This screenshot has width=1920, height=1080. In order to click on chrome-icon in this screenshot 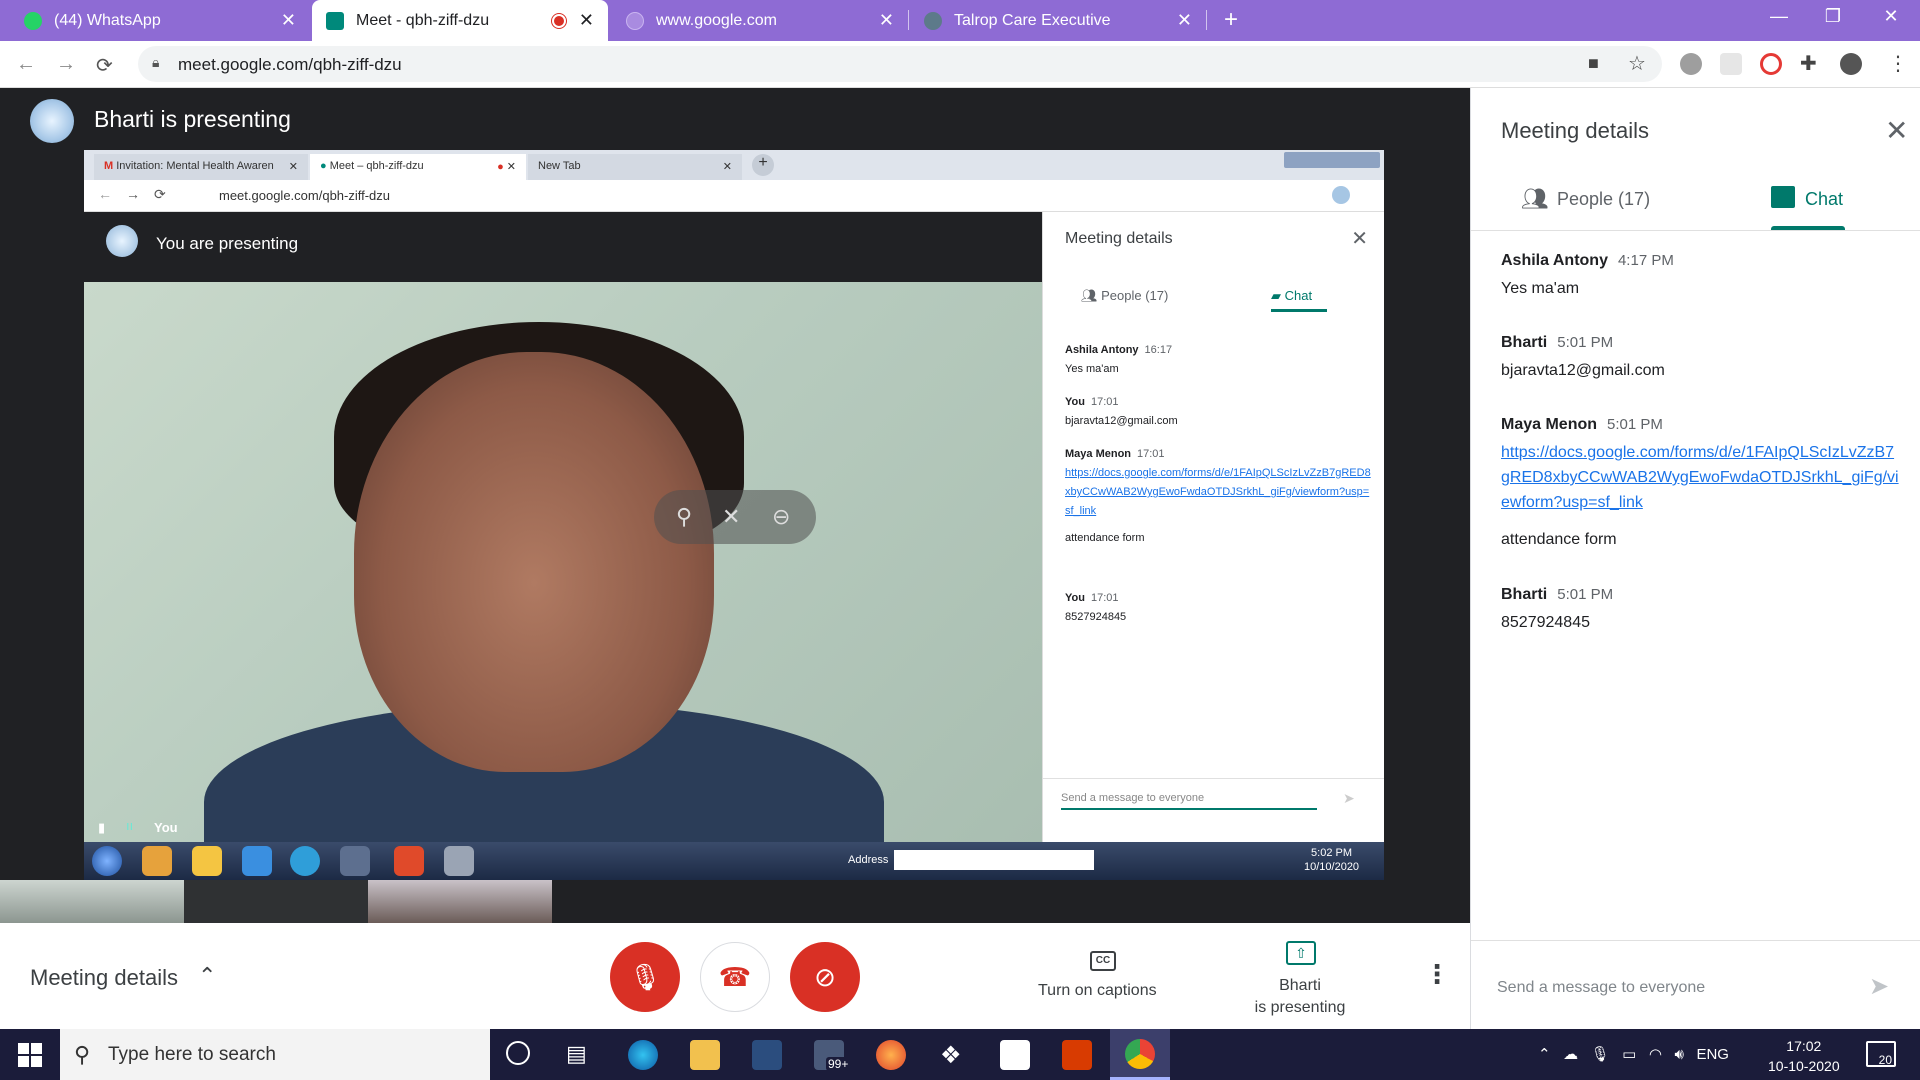, I will do `click(1140, 1054)`.